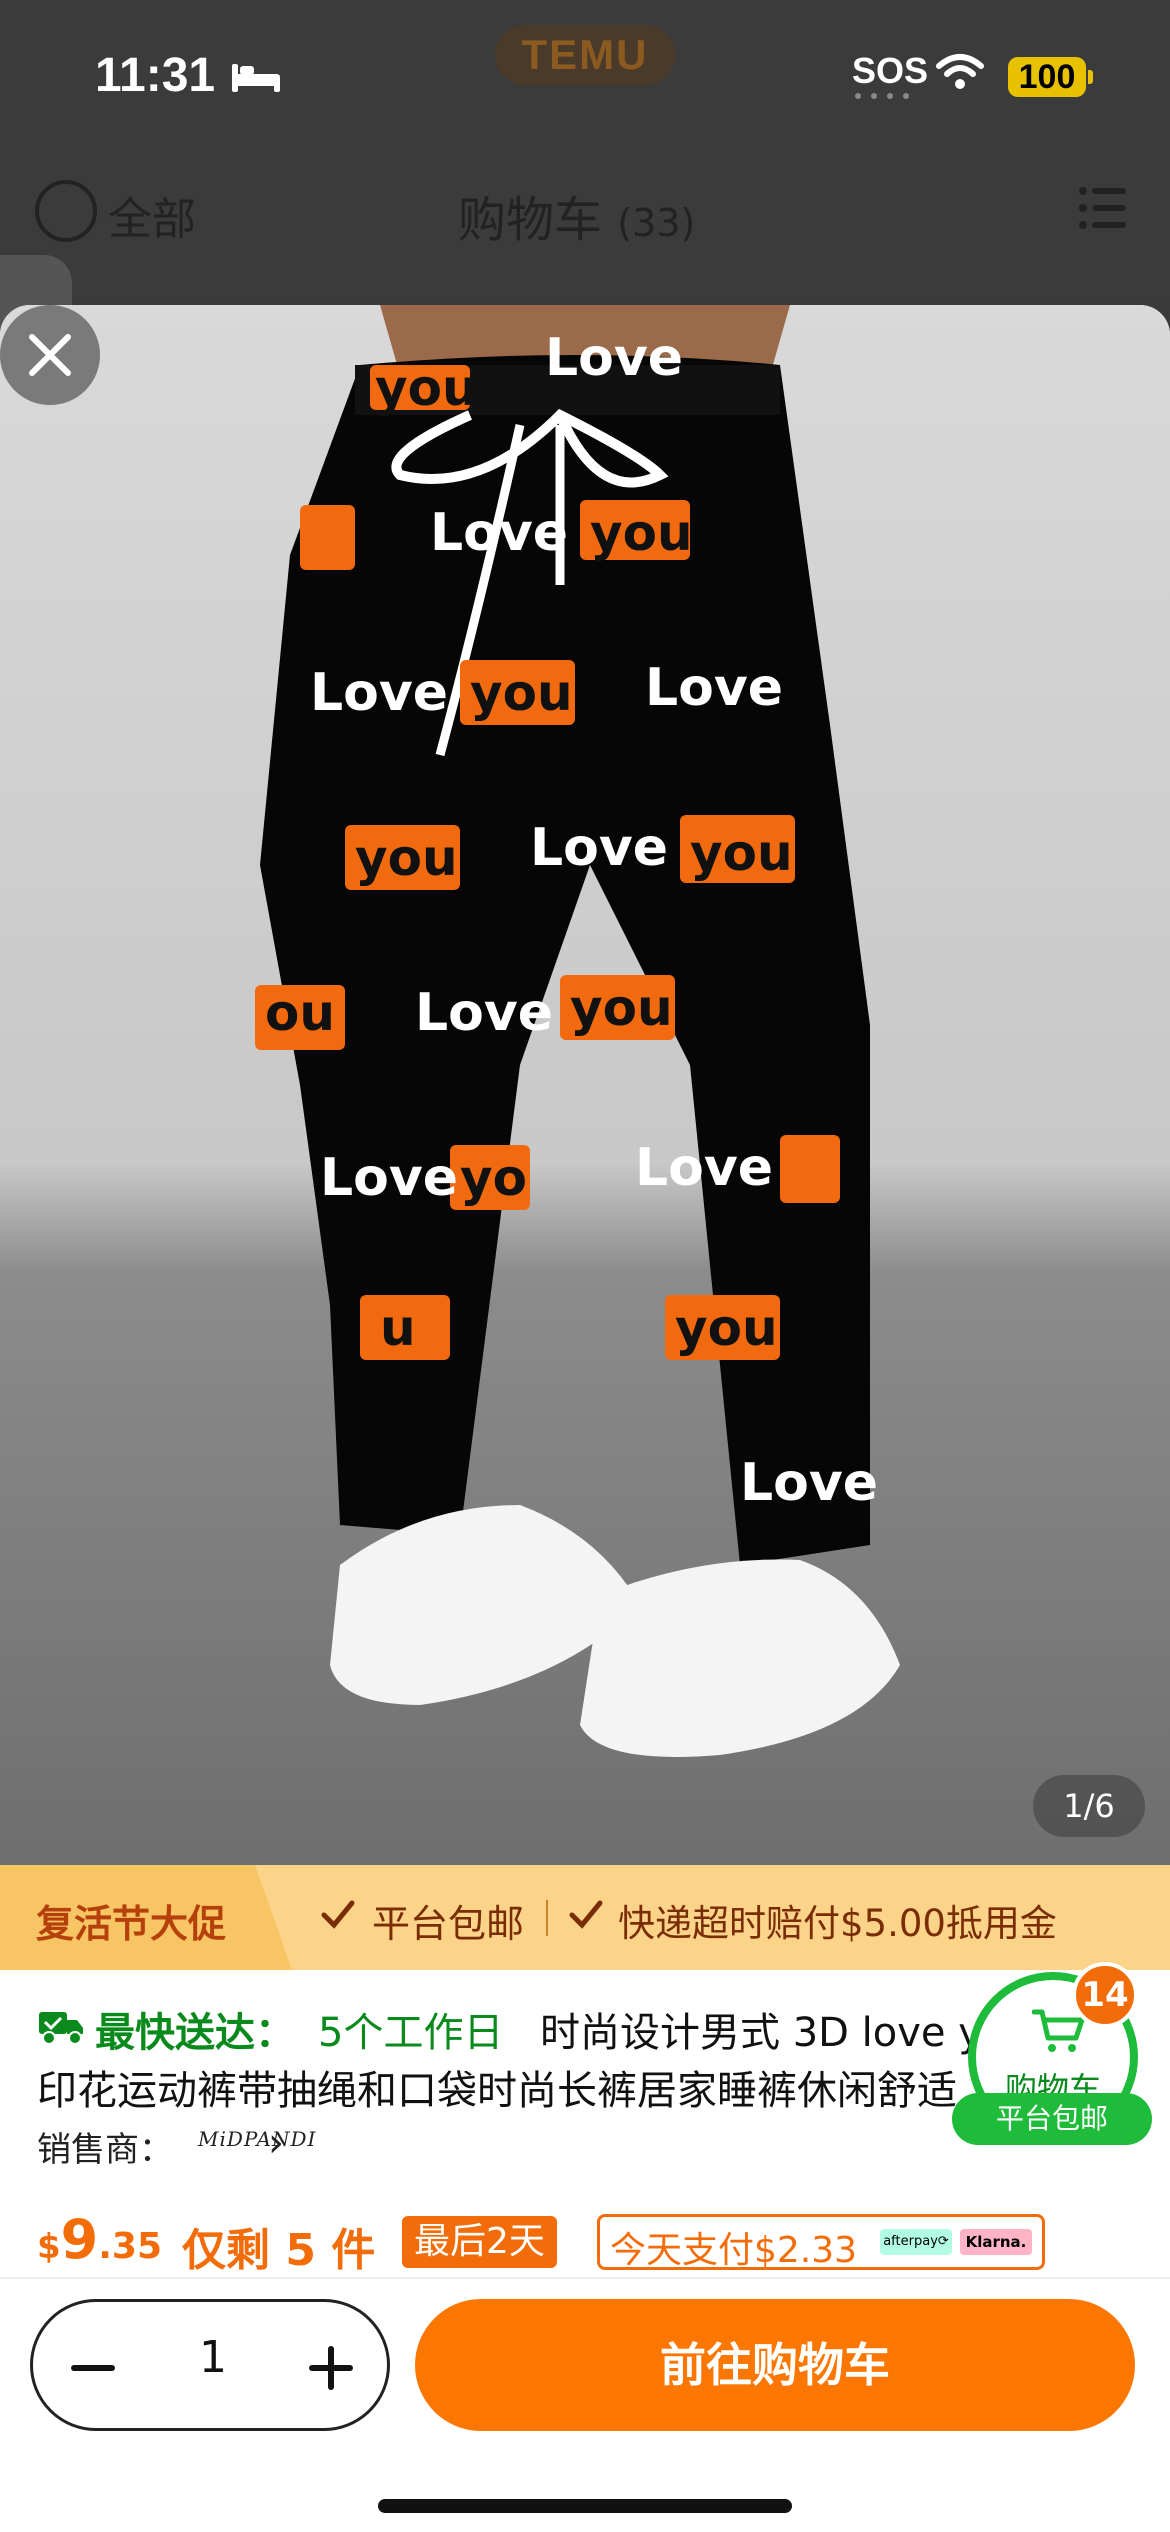 The width and height of the screenshot is (1170, 2532). I want to click on go-to-cart-button: 前往购物车, so click(775, 2365).